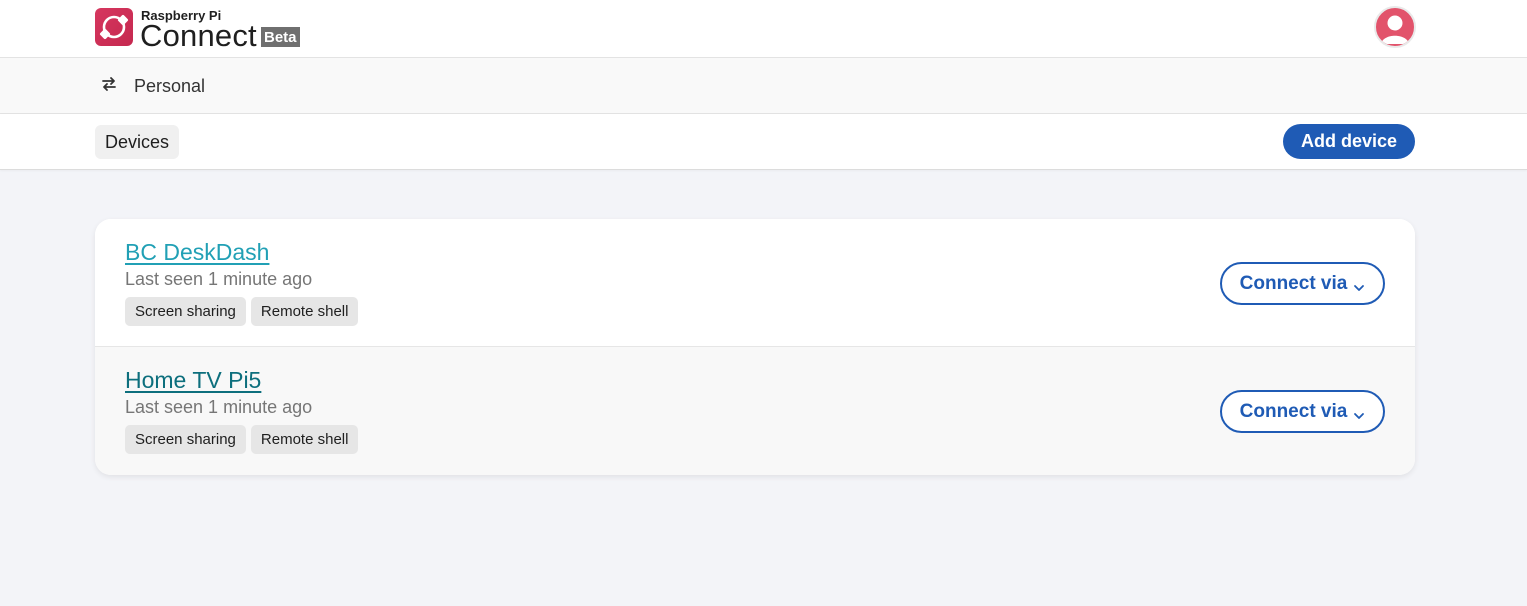 Image resolution: width=1527 pixels, height=606 pixels. Describe the element at coordinates (114, 27) in the screenshot. I see `connect-logo-icon` at that location.